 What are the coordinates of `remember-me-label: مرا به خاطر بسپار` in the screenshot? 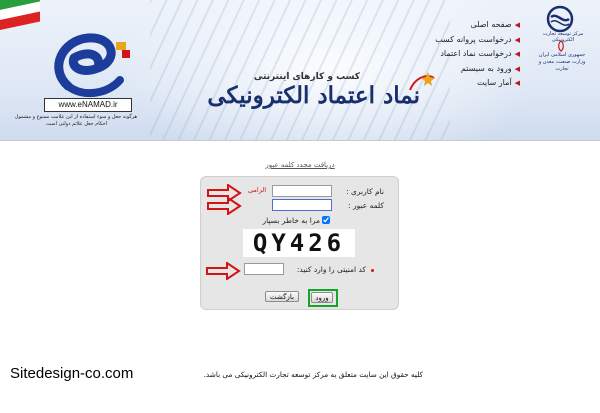 It's located at (291, 220).